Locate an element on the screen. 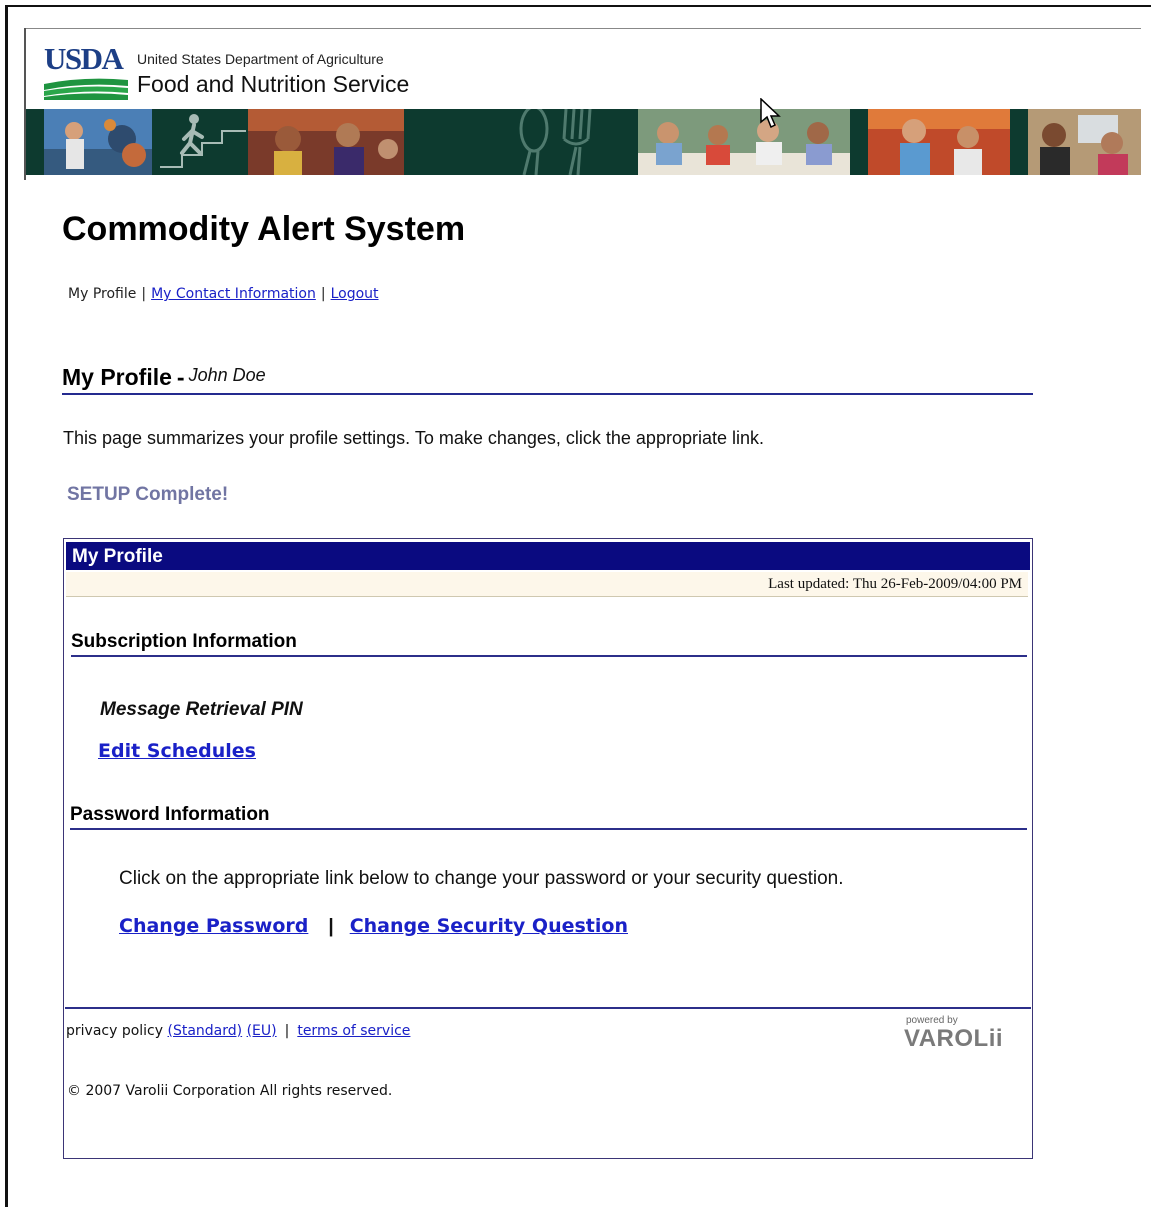  agency-department: United States Department of Agriculture is located at coordinates (260, 59).